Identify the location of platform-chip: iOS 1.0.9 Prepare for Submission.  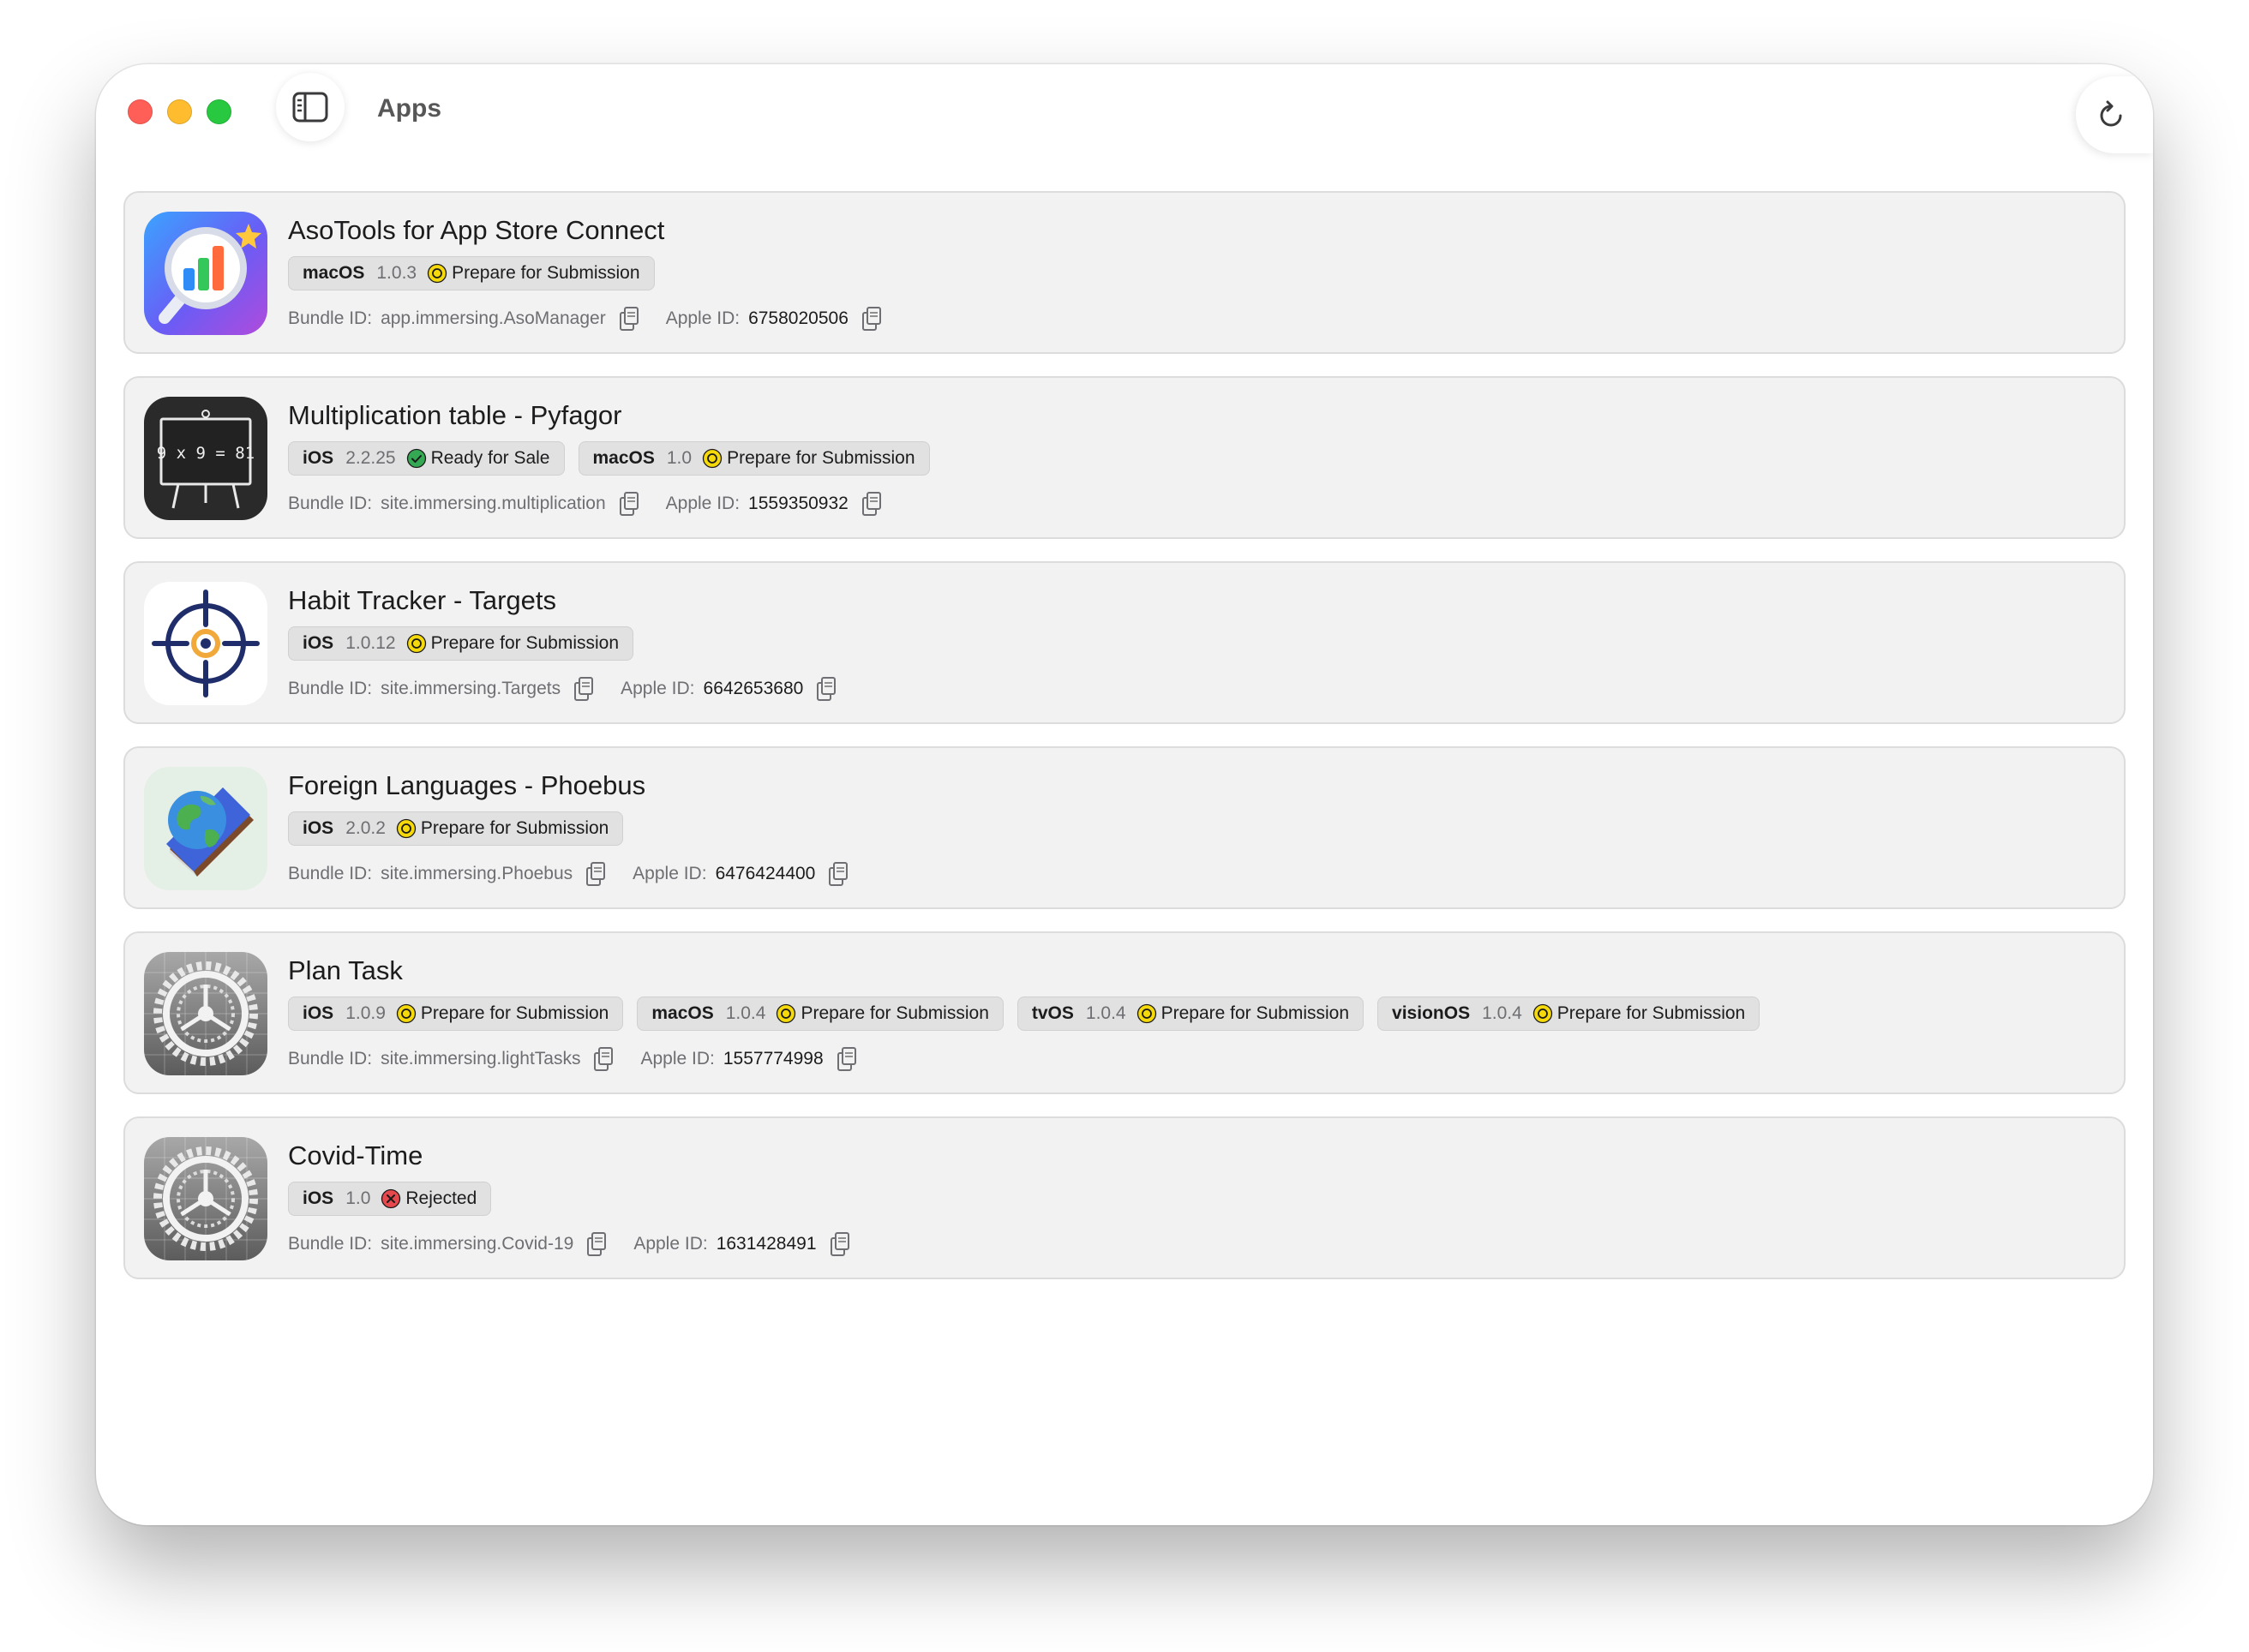
(456, 1014).